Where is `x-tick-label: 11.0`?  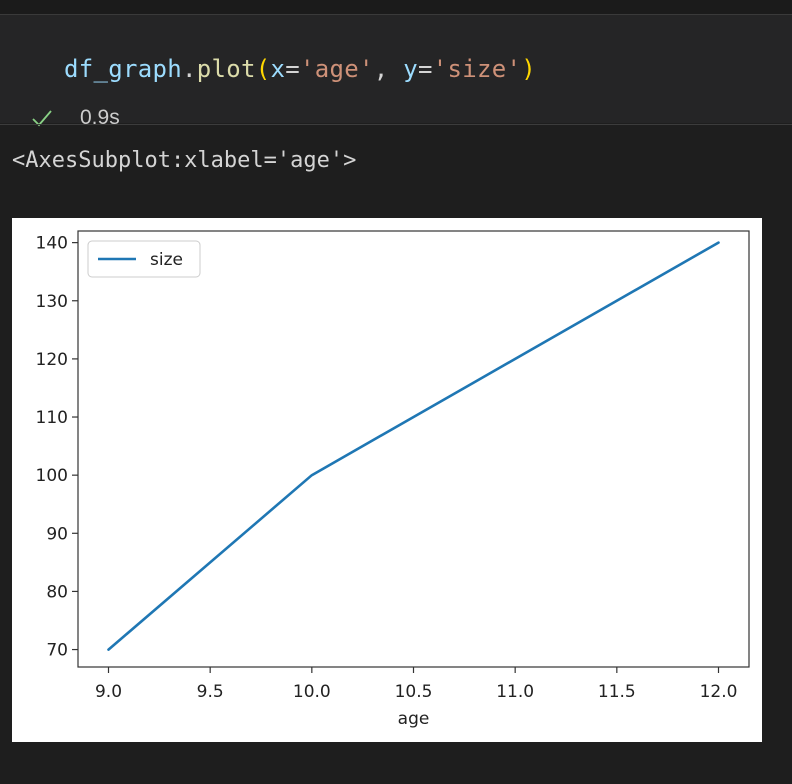 x-tick-label: 11.0 is located at coordinates (515, 692).